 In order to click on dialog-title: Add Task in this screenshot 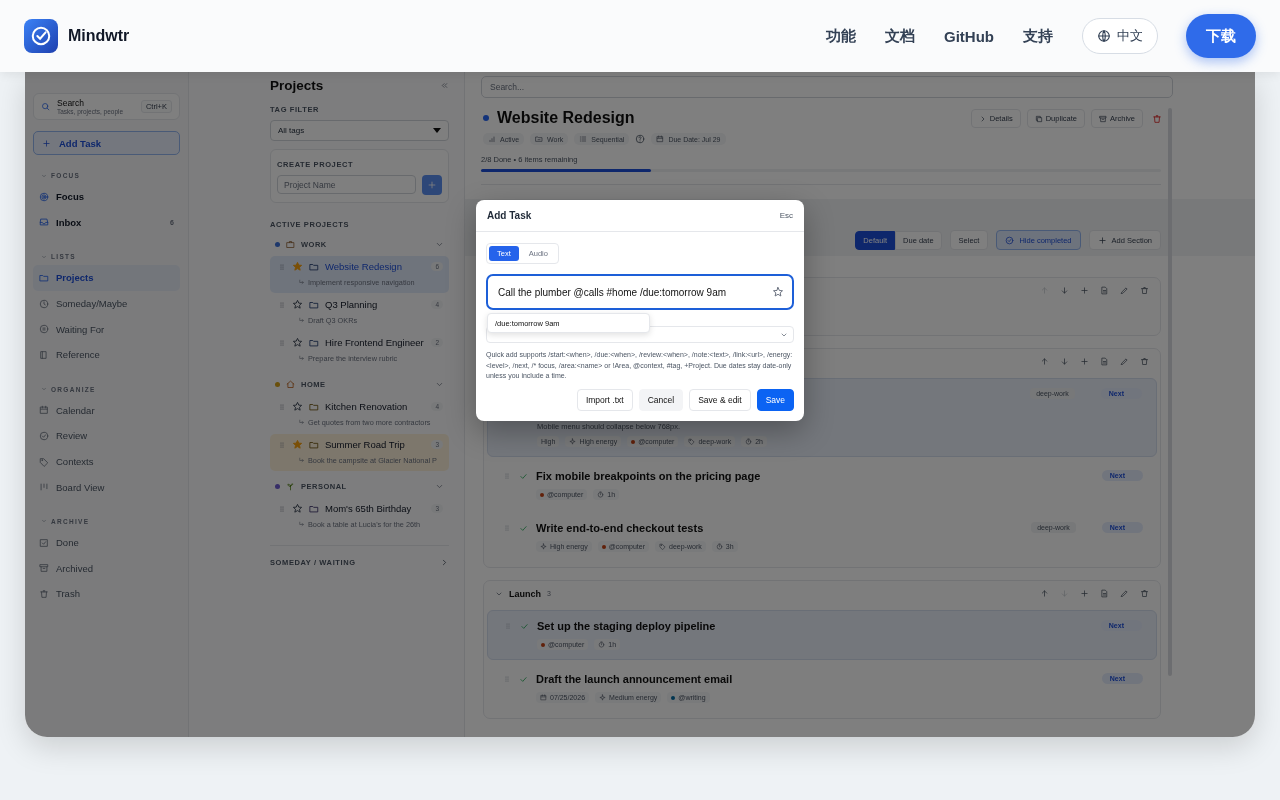, I will do `click(509, 215)`.